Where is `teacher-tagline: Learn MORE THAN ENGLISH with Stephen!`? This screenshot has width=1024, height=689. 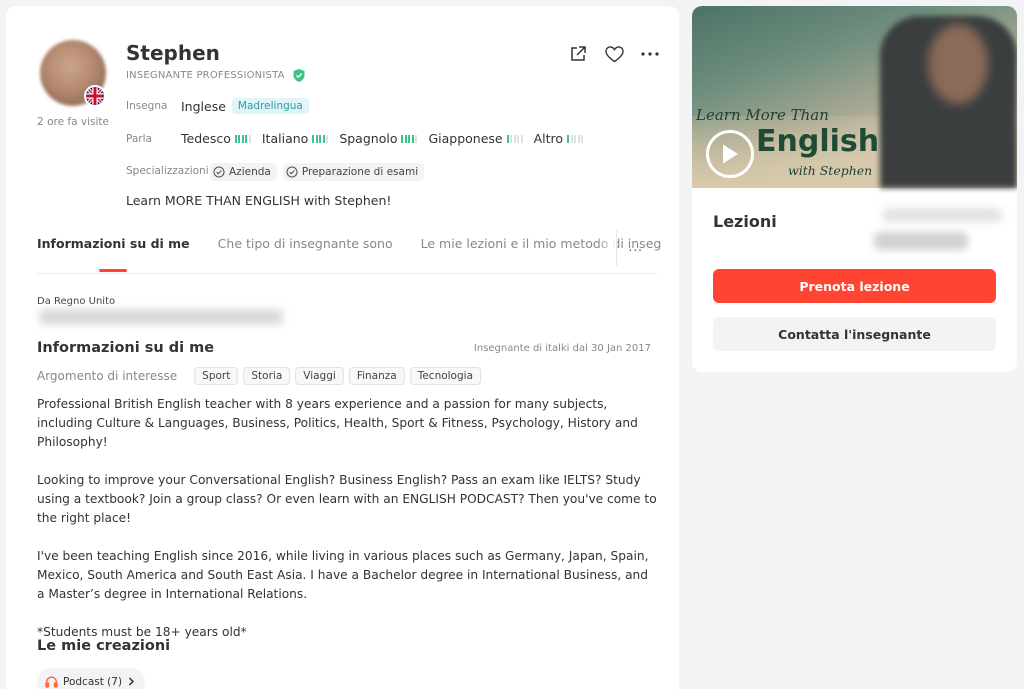
teacher-tagline: Learn MORE THAN ENGLISH with Stephen! is located at coordinates (259, 200).